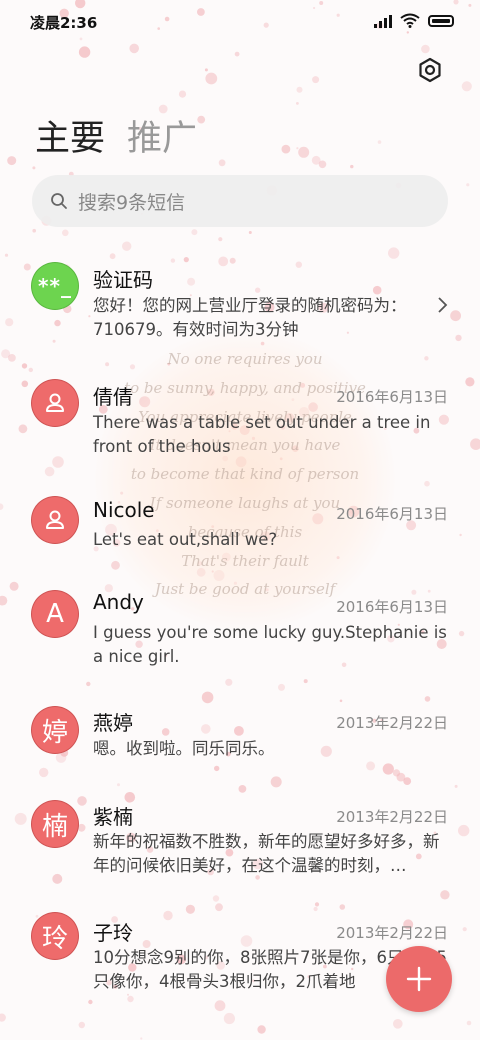  What do you see at coordinates (245, 359) in the screenshot?
I see `quote-line: No one requires you` at bounding box center [245, 359].